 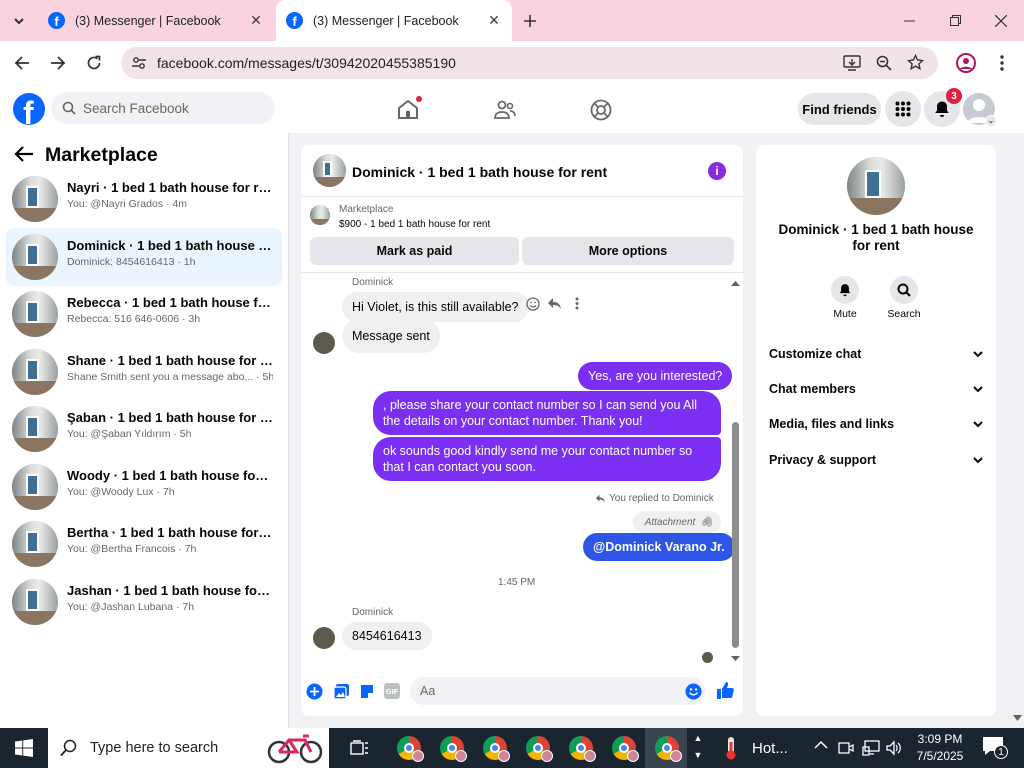 What do you see at coordinates (955, 20) in the screenshot?
I see `restore-button` at bounding box center [955, 20].